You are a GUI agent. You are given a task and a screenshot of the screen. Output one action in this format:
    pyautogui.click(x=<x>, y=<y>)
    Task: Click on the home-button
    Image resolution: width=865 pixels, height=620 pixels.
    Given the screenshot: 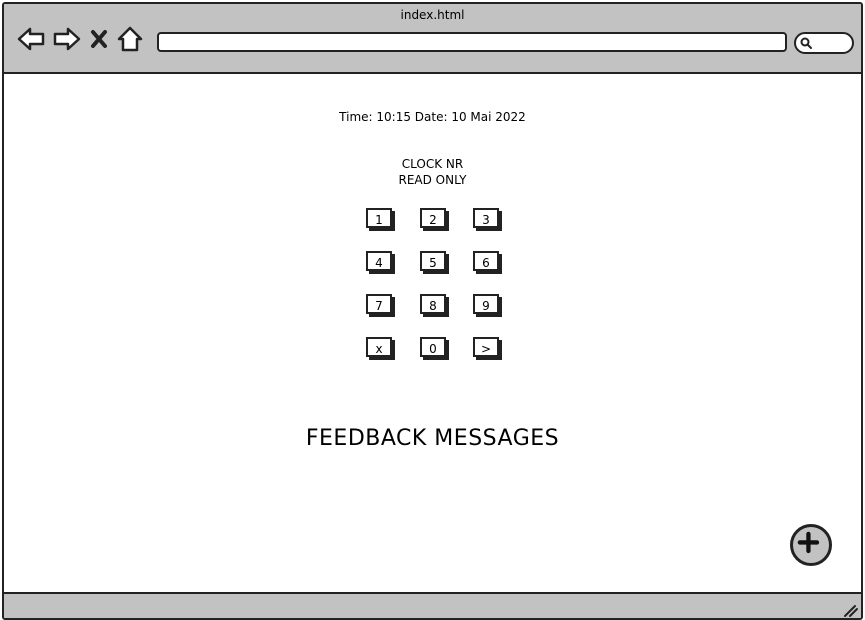 What is the action you would take?
    pyautogui.click(x=130, y=39)
    